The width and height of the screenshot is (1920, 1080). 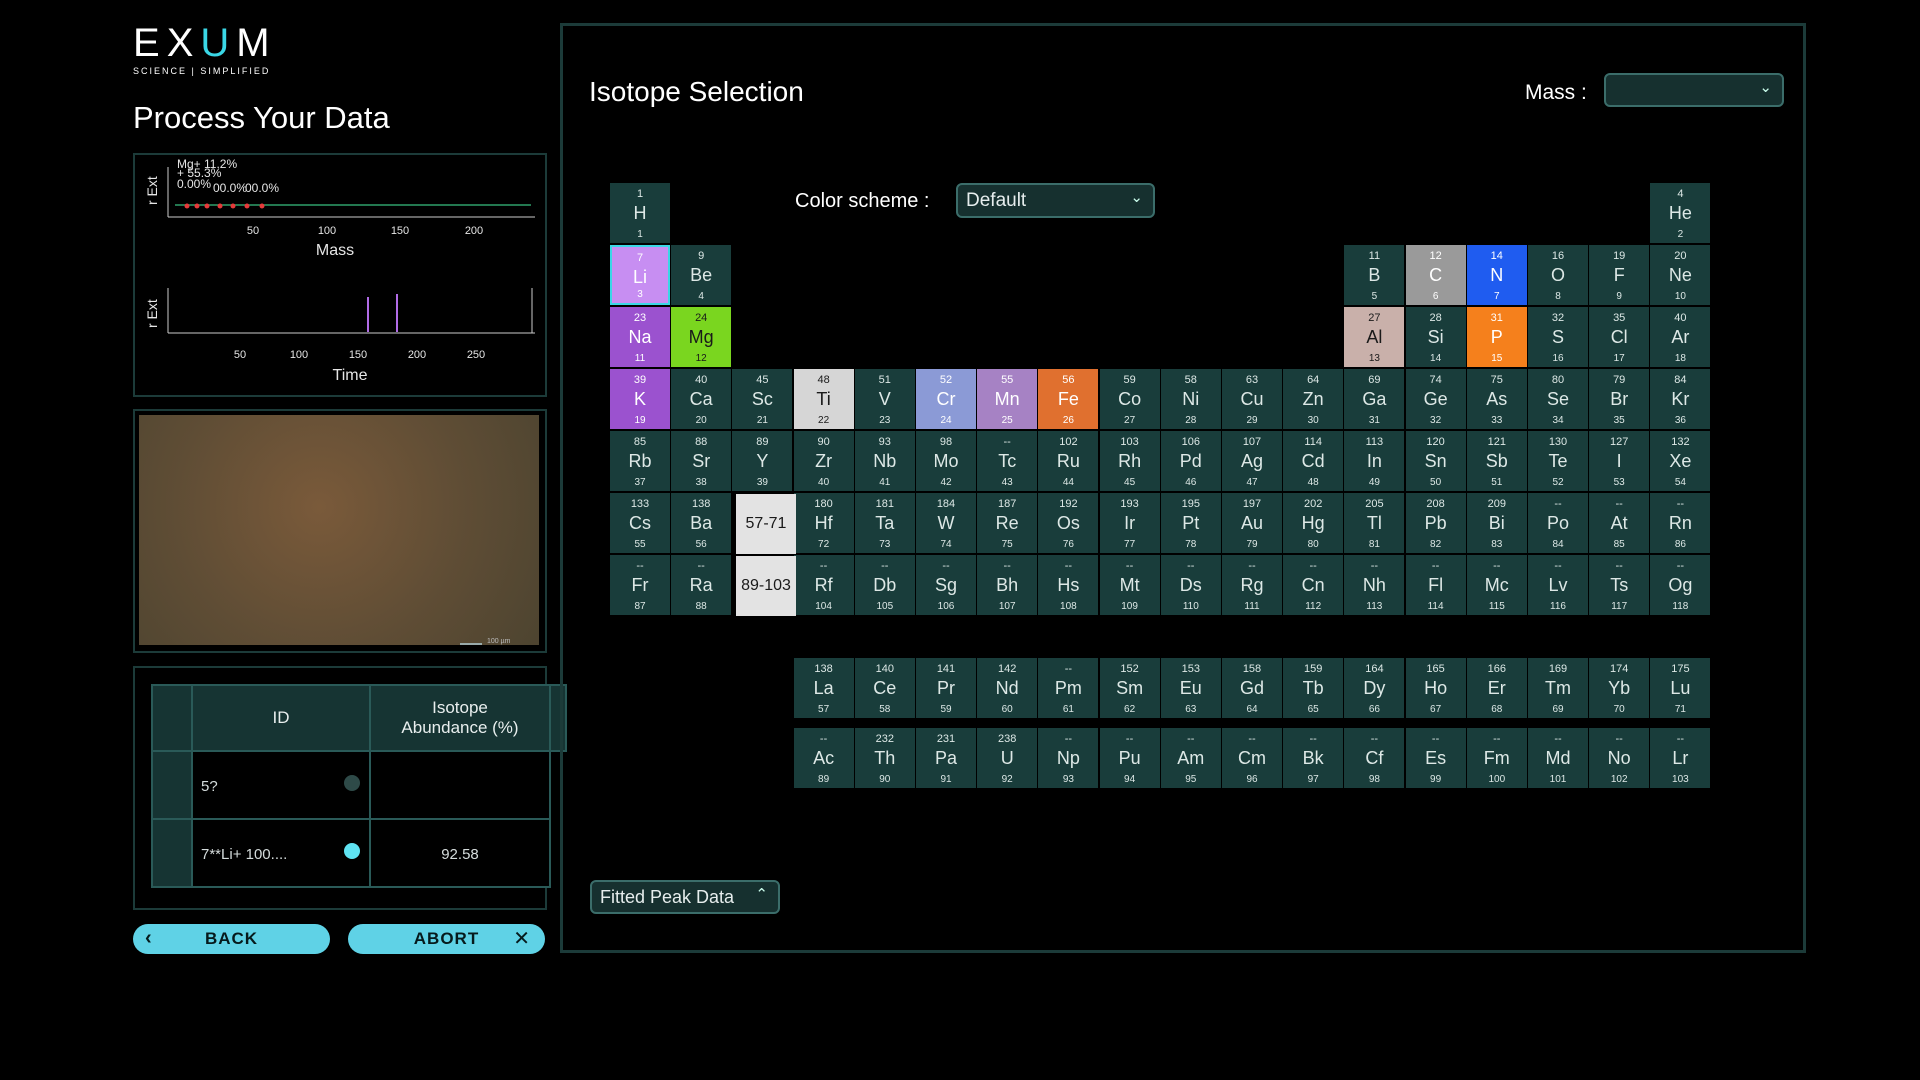 What do you see at coordinates (1558, 461) in the screenshot?
I see `element-te: 130 Te 52` at bounding box center [1558, 461].